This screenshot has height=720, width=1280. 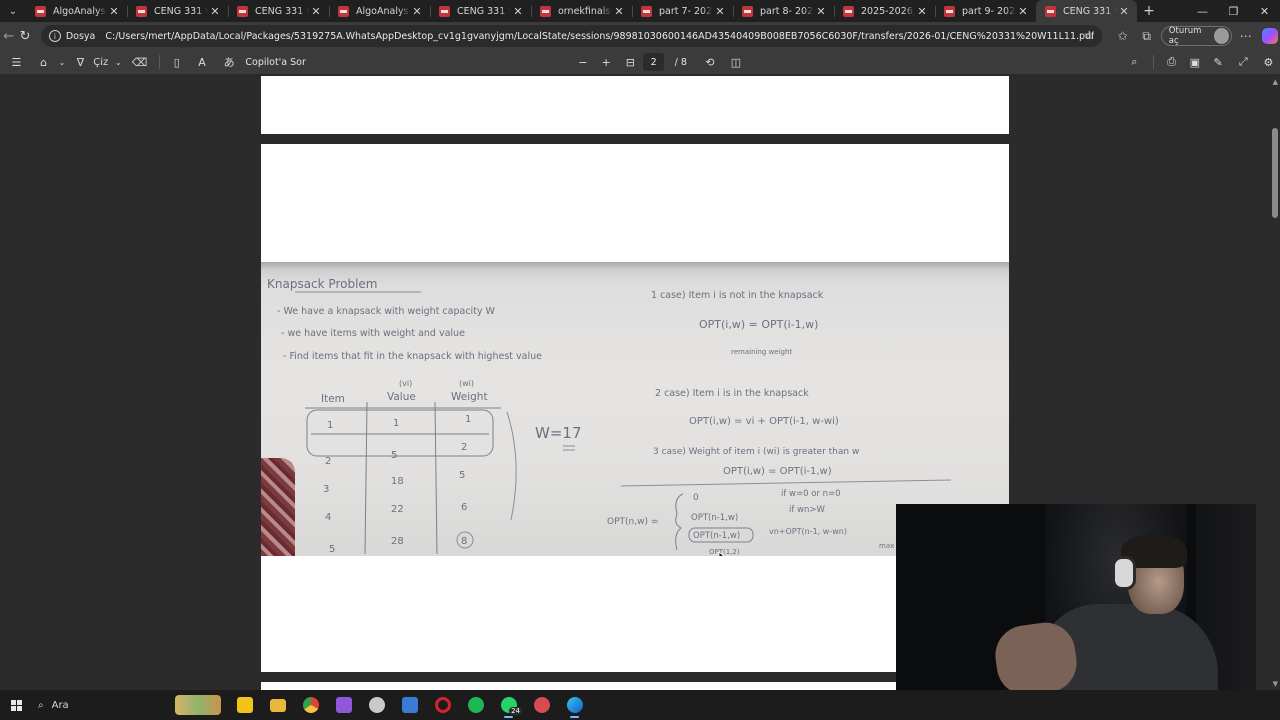 What do you see at coordinates (1171, 62) in the screenshot?
I see `print-icon: ⎙` at bounding box center [1171, 62].